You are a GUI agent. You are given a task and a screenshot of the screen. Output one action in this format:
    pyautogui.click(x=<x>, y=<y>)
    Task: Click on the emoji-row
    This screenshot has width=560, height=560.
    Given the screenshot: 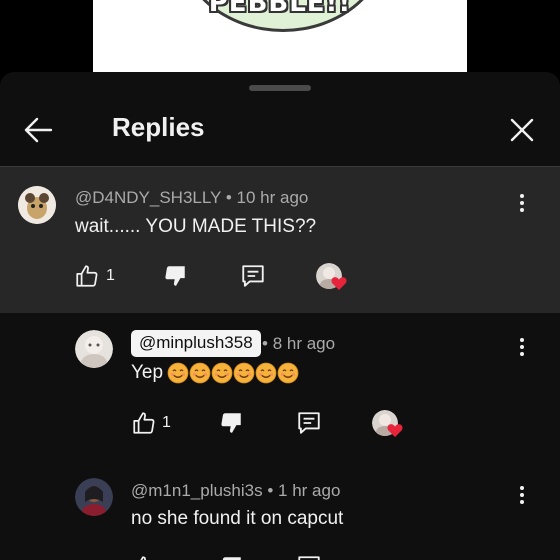 What is the action you would take?
    pyautogui.click(x=233, y=373)
    